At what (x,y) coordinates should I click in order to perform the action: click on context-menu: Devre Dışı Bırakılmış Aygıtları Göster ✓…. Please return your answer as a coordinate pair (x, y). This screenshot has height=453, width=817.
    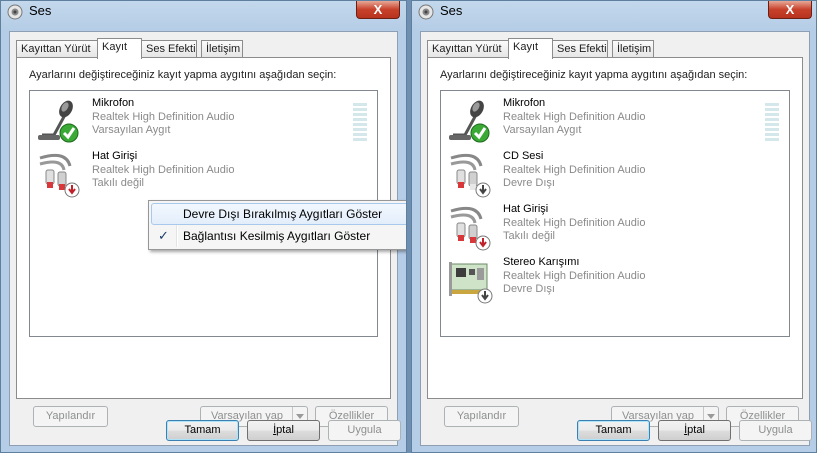
    Looking at the image, I should click on (277, 225).